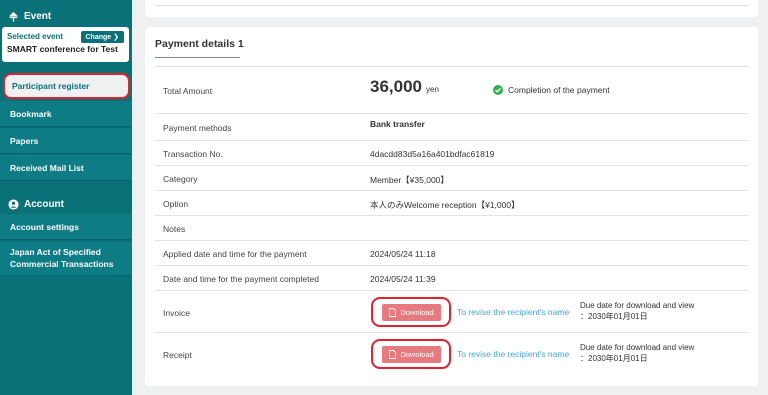 Image resolution: width=768 pixels, height=395 pixels. What do you see at coordinates (498, 90) in the screenshot?
I see `check-circle-icon` at bounding box center [498, 90].